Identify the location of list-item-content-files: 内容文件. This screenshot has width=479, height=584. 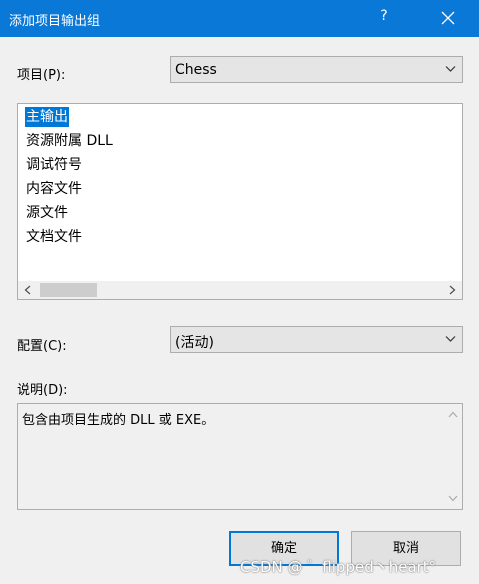
(54, 189).